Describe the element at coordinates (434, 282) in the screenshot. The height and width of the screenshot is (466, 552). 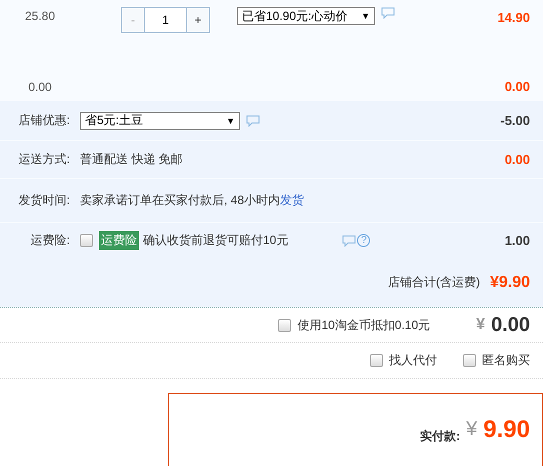
I see `shop-total-label: 店铺合计(含运费)` at that location.